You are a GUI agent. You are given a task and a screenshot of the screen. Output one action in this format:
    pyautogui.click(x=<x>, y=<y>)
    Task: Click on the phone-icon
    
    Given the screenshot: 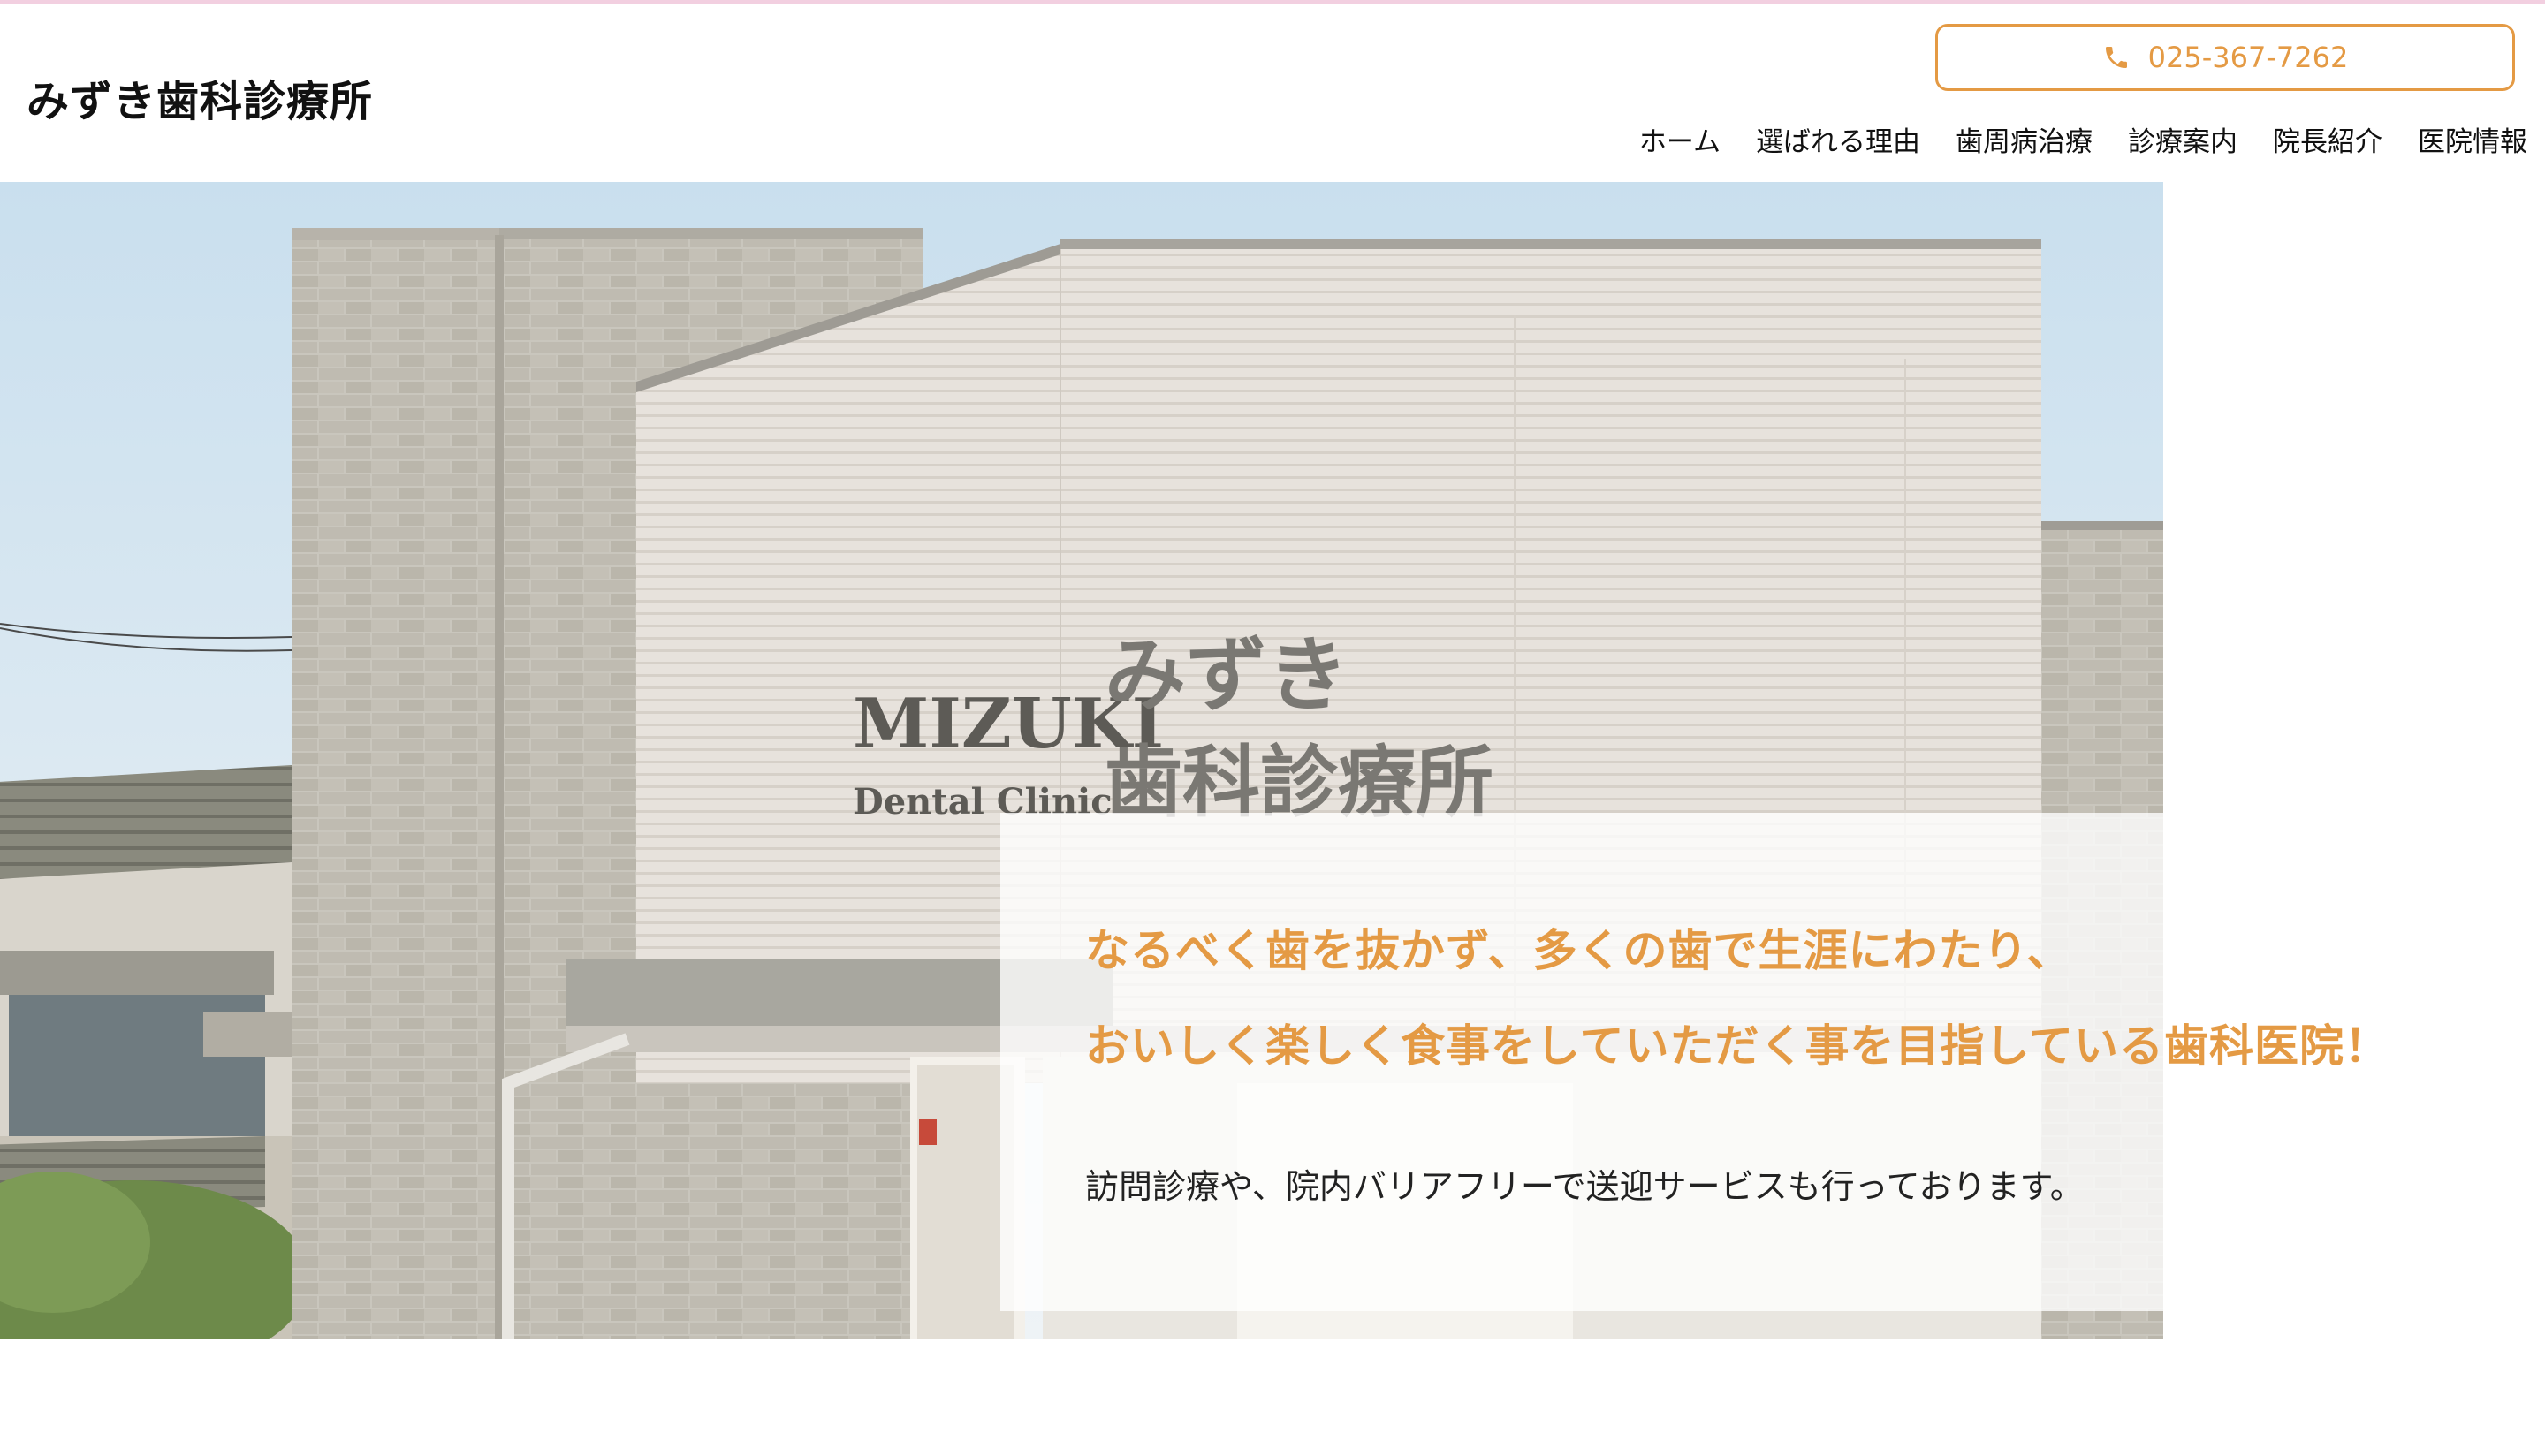 What is the action you would take?
    pyautogui.click(x=2116, y=57)
    